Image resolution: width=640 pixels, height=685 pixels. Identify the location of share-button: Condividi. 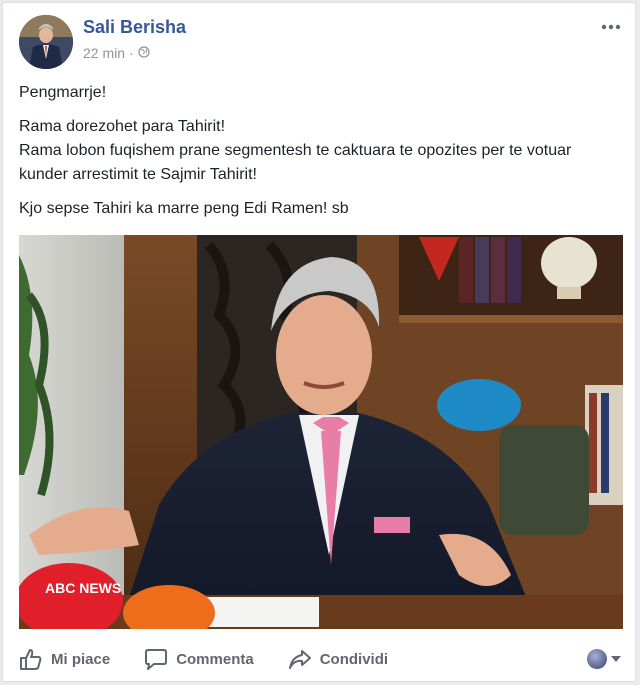
(338, 659).